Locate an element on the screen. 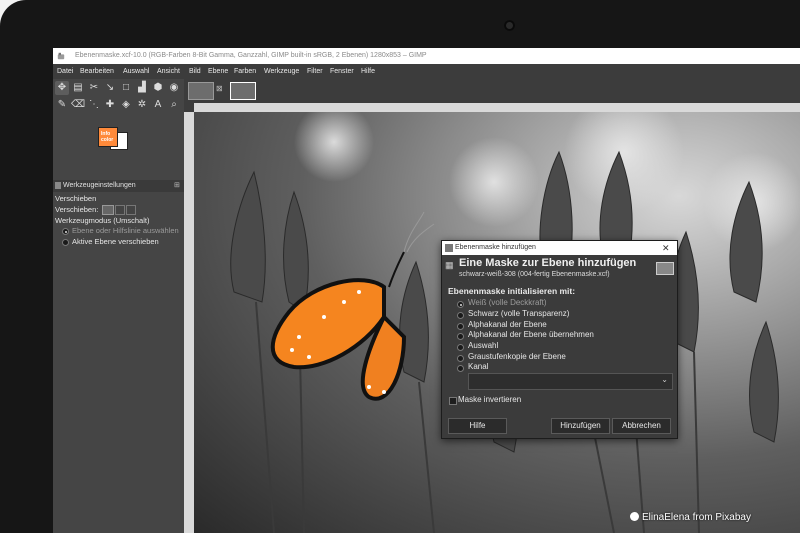  option-selection-radio is located at coordinates (460, 347).